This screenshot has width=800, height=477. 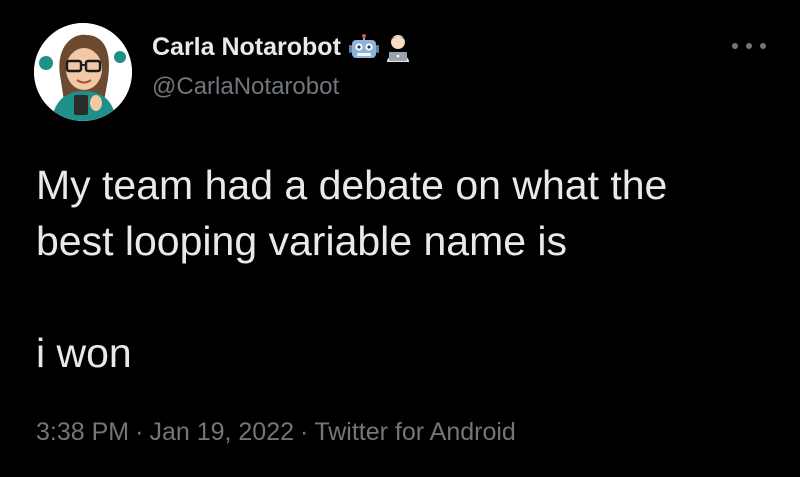 I want to click on more-horizontal-icon, so click(x=749, y=46).